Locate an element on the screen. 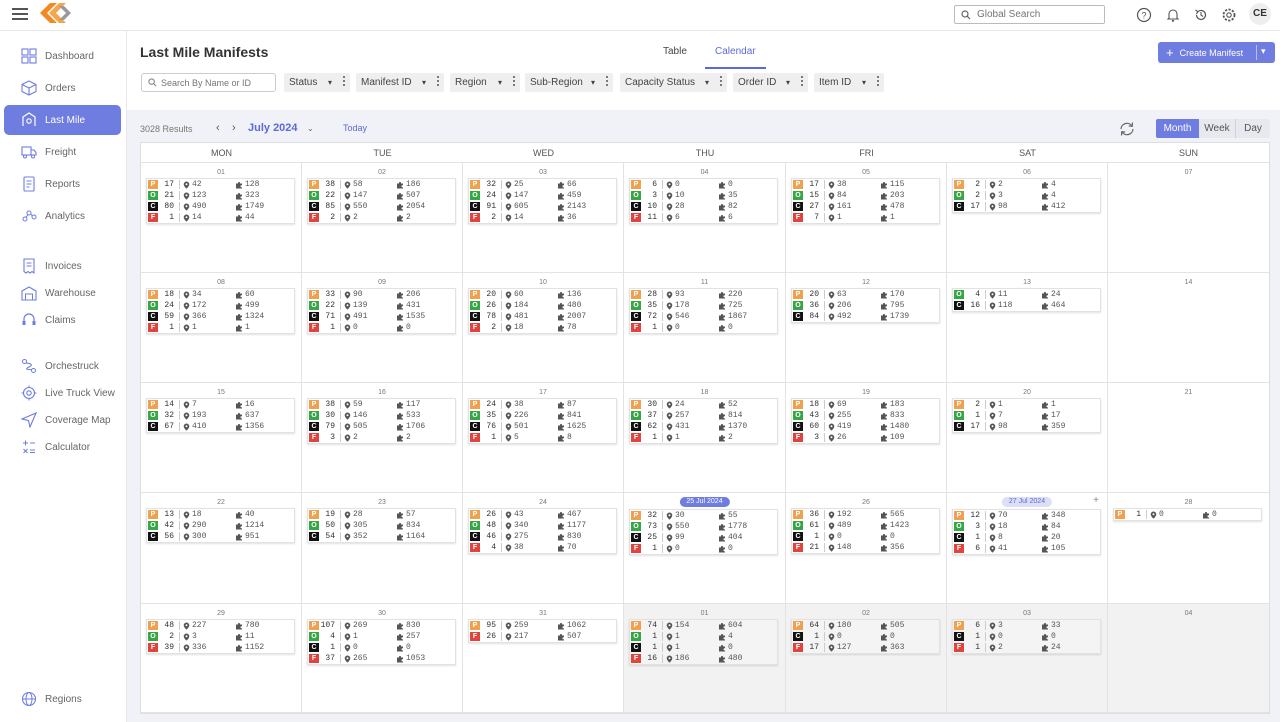 The width and height of the screenshot is (1280, 722). calendar-day-cell: 14 is located at coordinates (1188, 328).